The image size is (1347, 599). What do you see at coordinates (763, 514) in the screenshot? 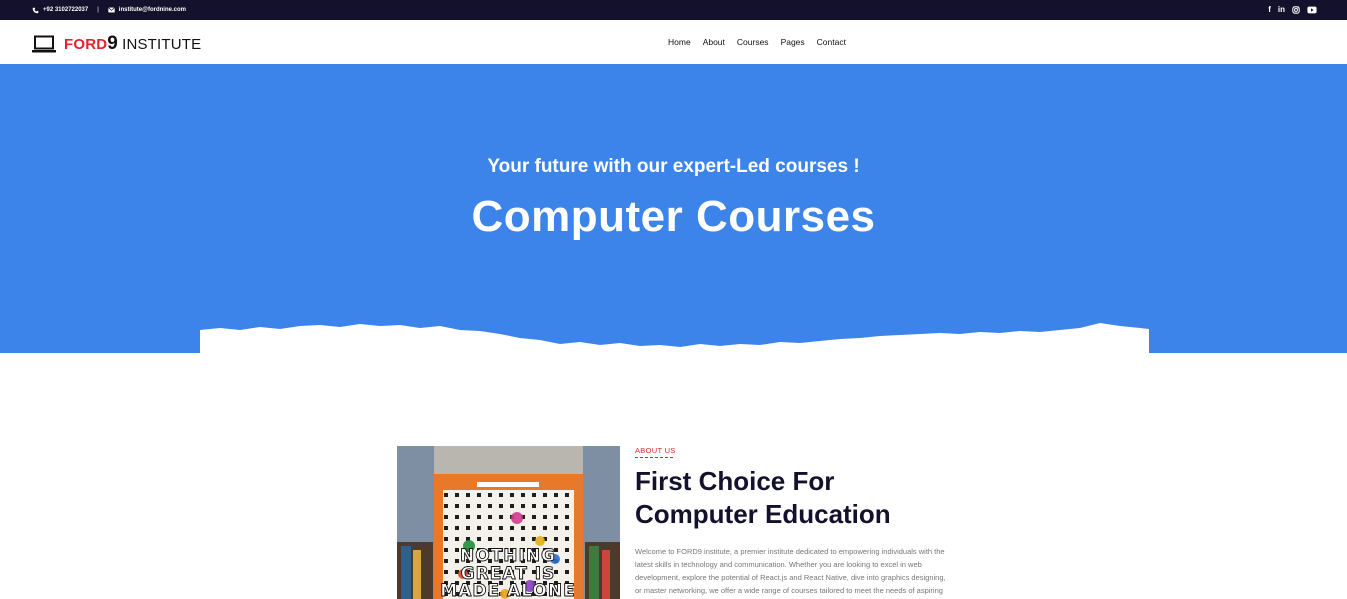
I see `about-heading-line-2: Computer Education` at bounding box center [763, 514].